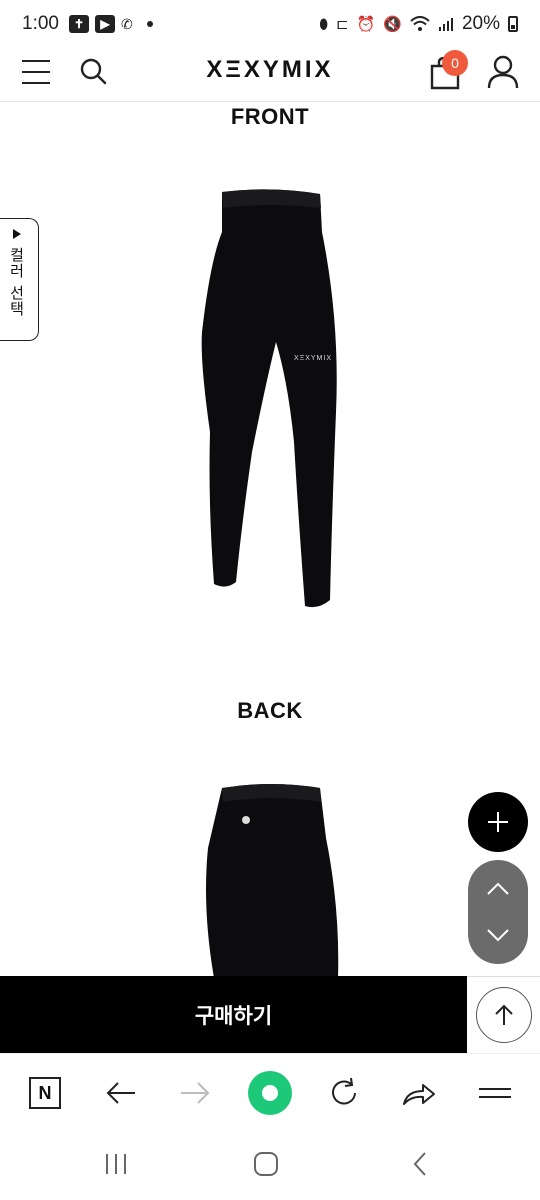 Image resolution: width=540 pixels, height=1200 pixels. I want to click on buy-bar: 구매하기, so click(270, 1014).